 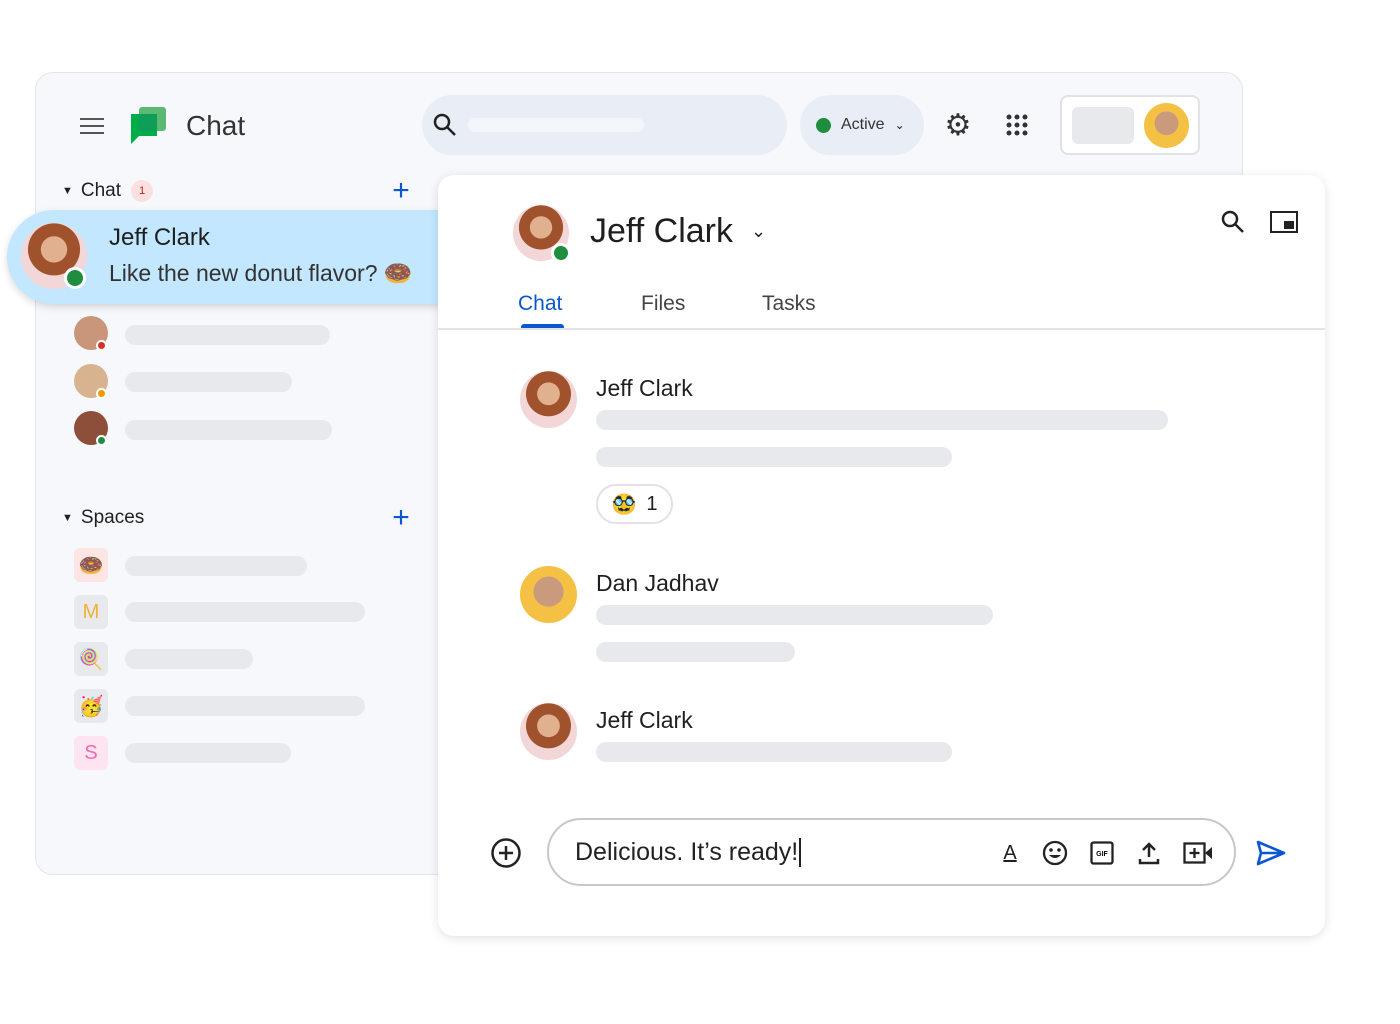 I want to click on search-bar, so click(x=604, y=125).